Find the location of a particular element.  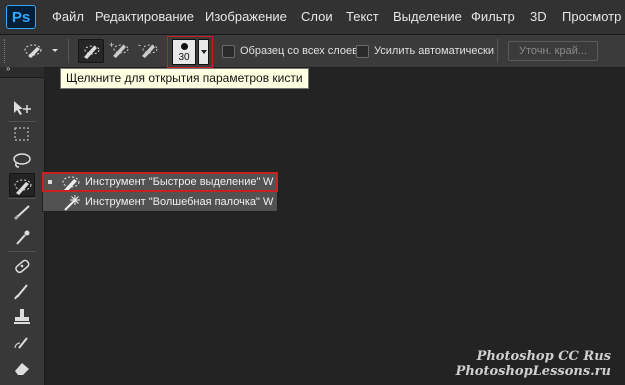

crop-tool is located at coordinates (22, 212).